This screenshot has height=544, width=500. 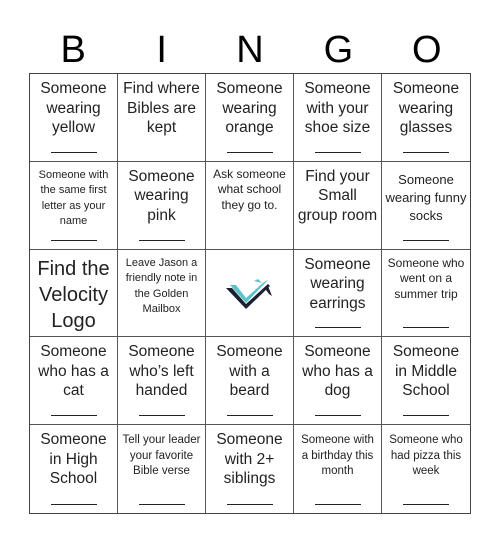 I want to click on bingo-cell: Someone wearing pink, so click(x=162, y=205).